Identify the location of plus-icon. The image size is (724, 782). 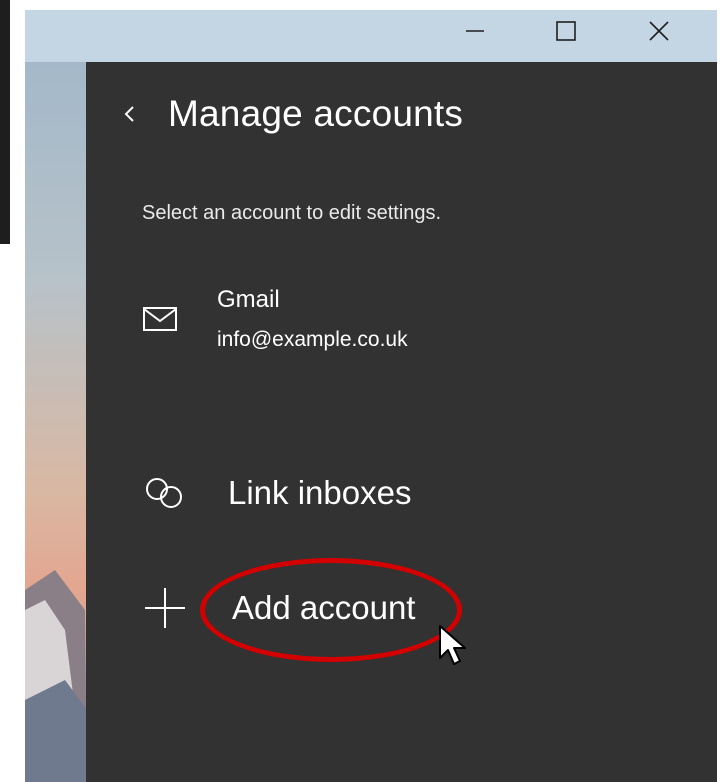
(165, 608).